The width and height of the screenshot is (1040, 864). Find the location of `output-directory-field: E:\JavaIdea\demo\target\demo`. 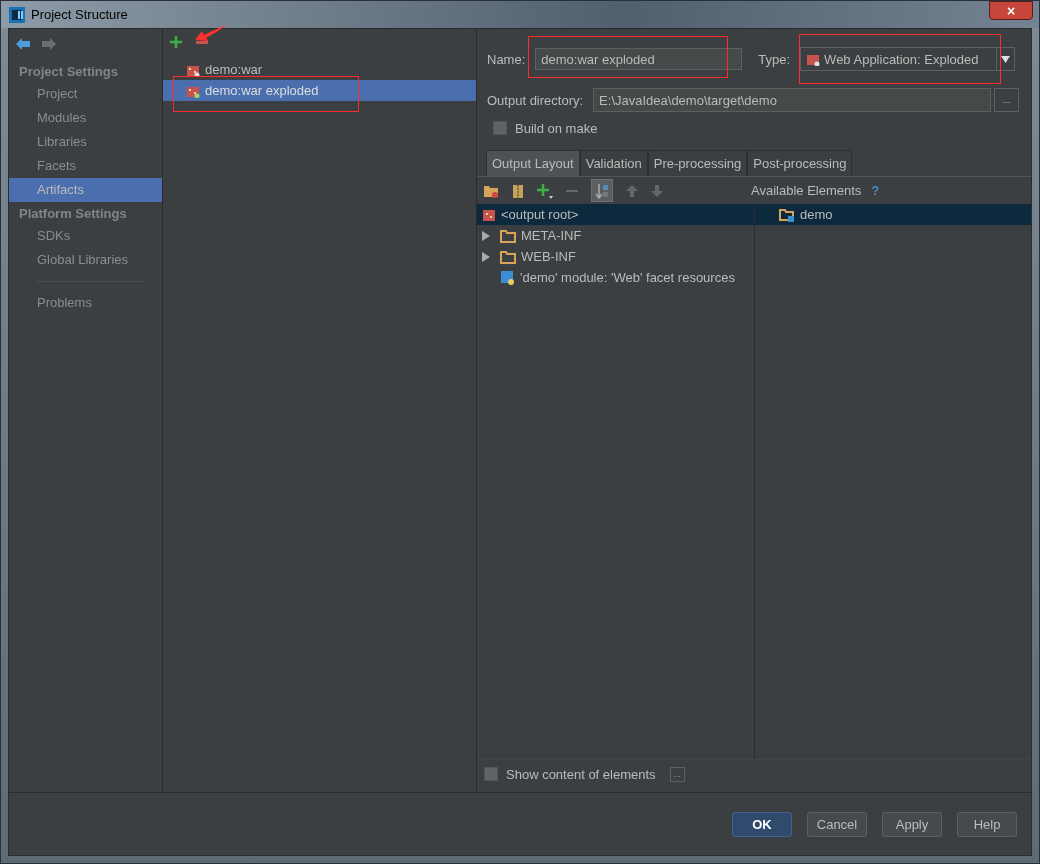

output-directory-field: E:\JavaIdea\demo\target\demo is located at coordinates (792, 100).